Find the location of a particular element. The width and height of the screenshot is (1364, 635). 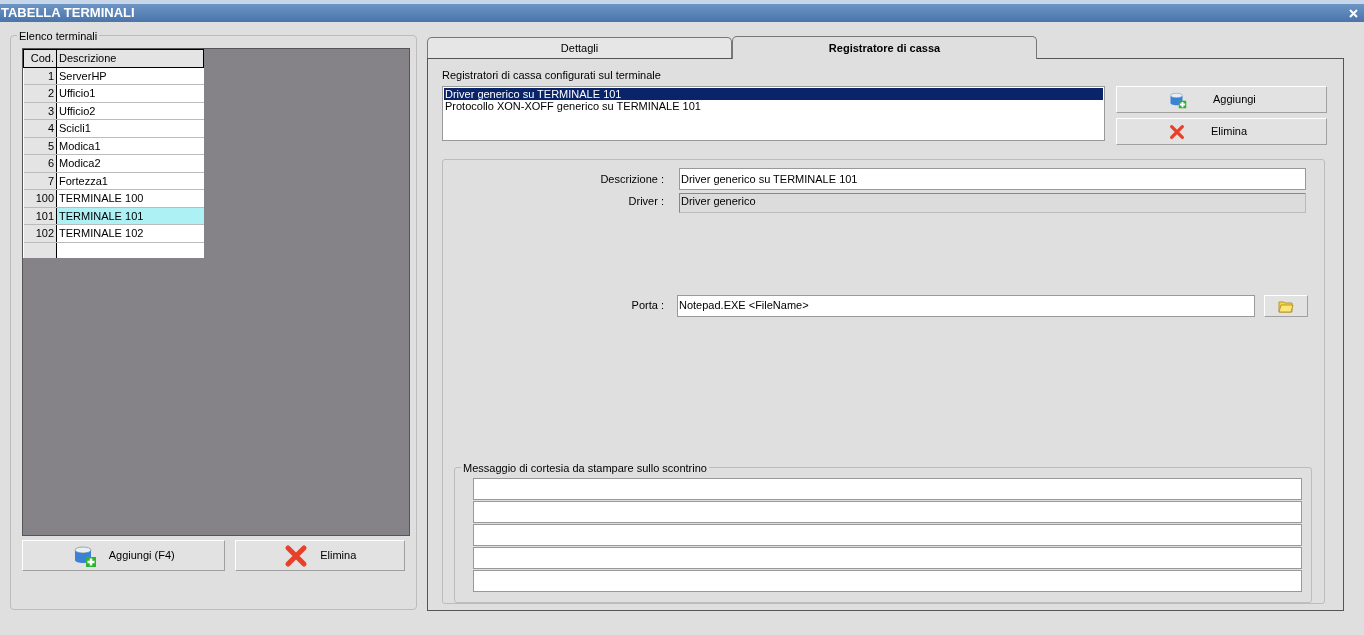

browse-button is located at coordinates (1286, 305).